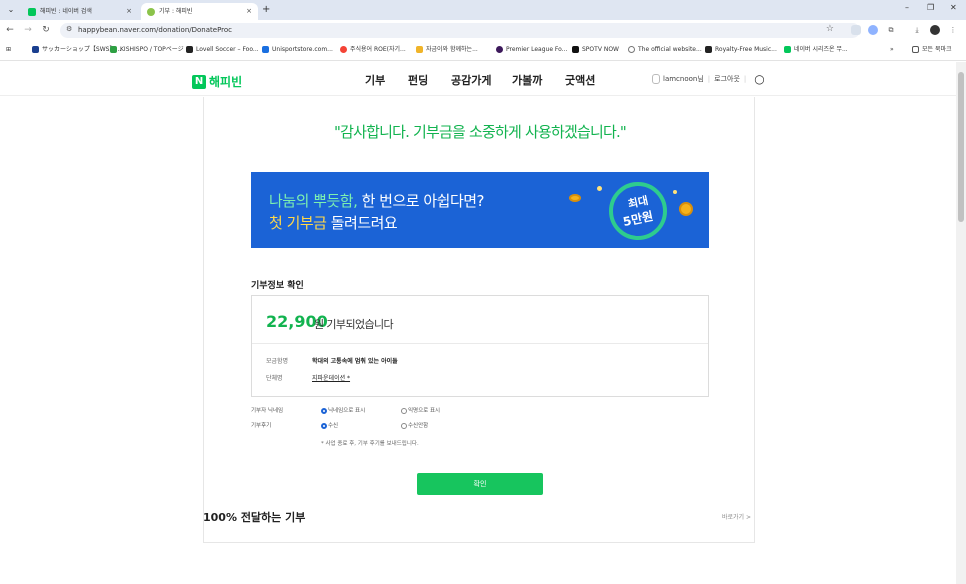 Image resolution: width=966 pixels, height=584 pixels. Describe the element at coordinates (580, 80) in the screenshot. I see `nav-good-action: 굿액션` at that location.